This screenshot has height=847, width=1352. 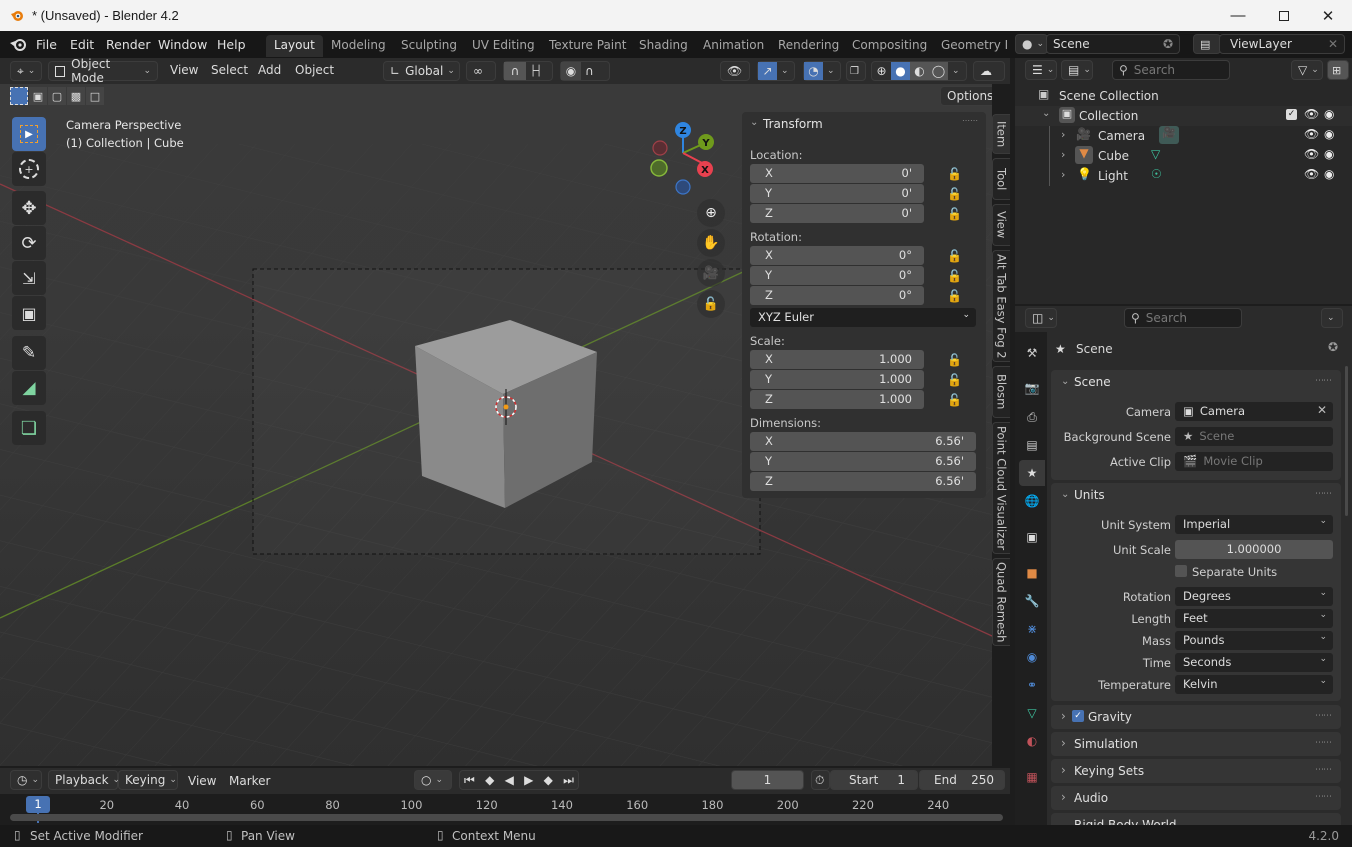 What do you see at coordinates (1183, 156) in the screenshot?
I see `outliner-row-camera: › 🎥 Camera 🎥 👁 ◉` at bounding box center [1183, 156].